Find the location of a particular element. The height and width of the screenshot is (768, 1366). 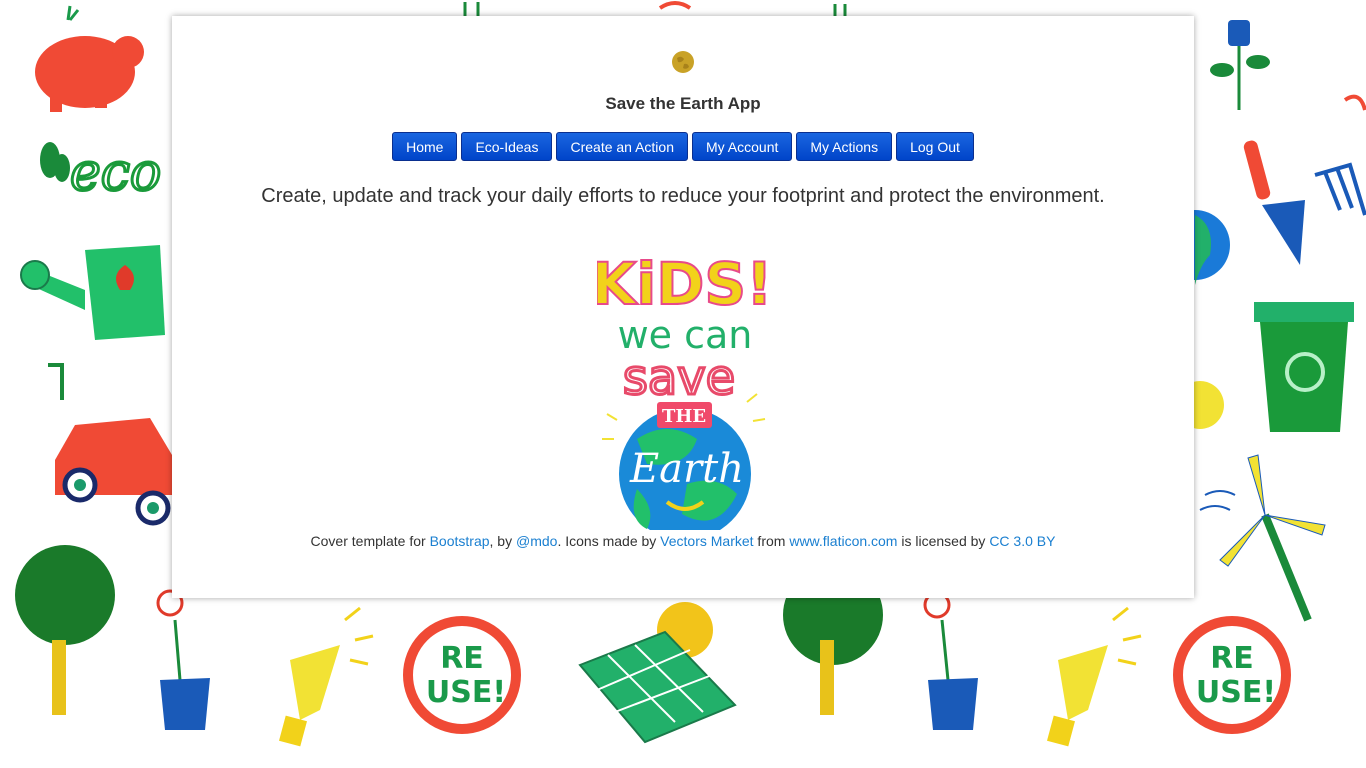

nav-log-out-button: Log Out is located at coordinates (935, 146).